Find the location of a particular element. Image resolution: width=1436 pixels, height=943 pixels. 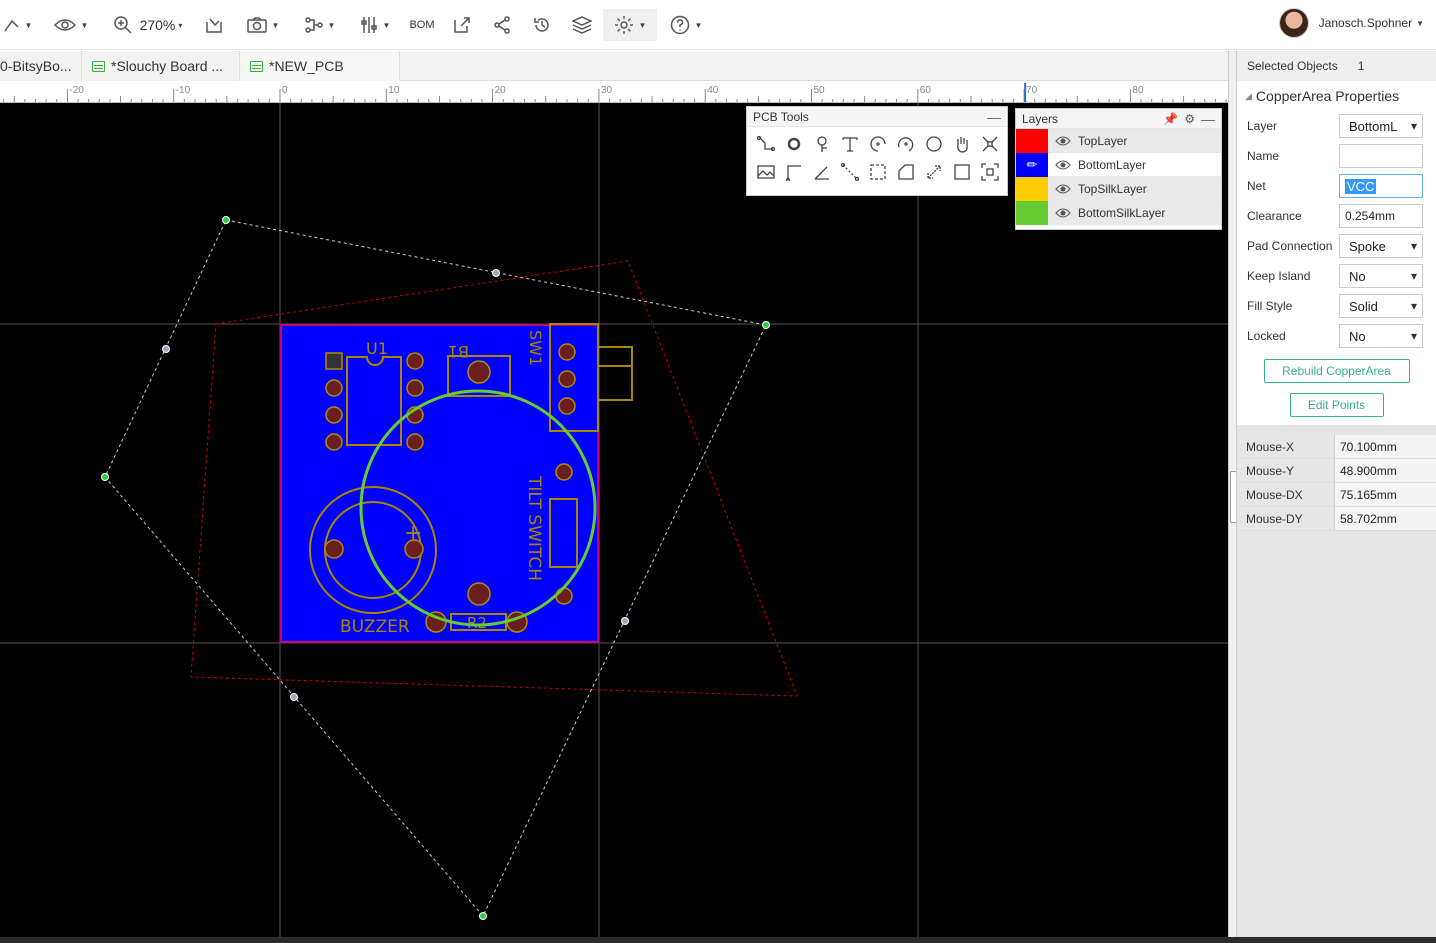

name-label: Name is located at coordinates (1263, 156).